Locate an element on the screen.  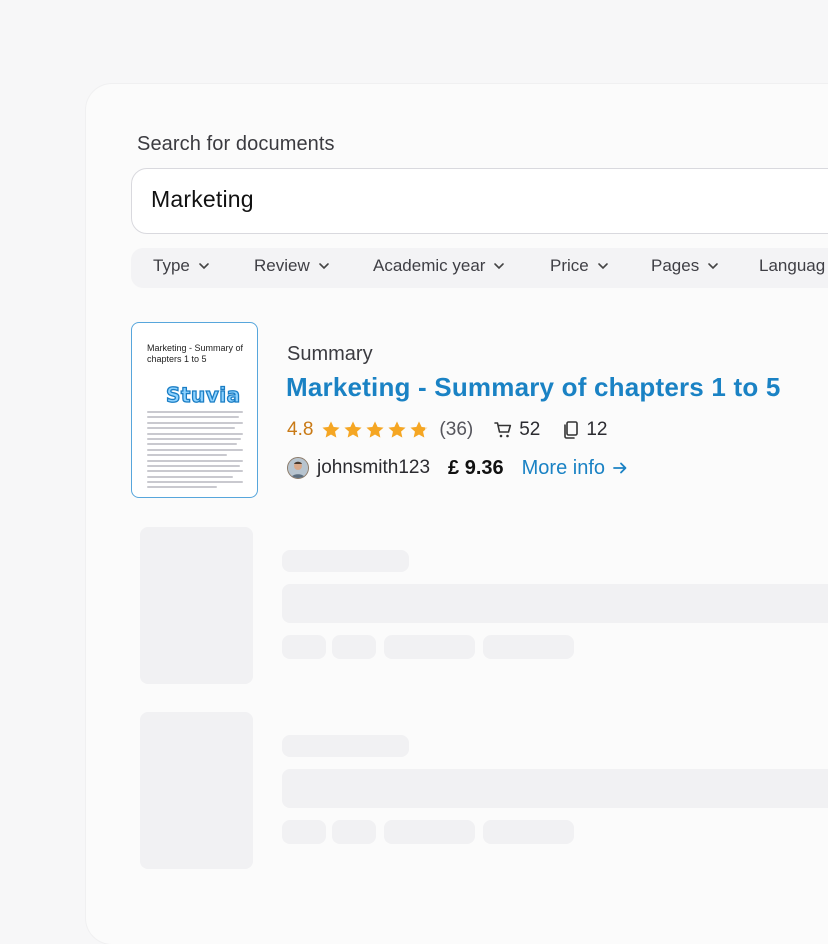
author-avatar is located at coordinates (298, 468).